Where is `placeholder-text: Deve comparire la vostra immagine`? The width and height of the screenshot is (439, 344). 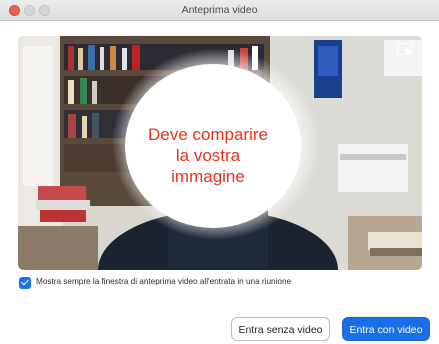
placeholder-text: Deve comparire la vostra immagine is located at coordinates (208, 155).